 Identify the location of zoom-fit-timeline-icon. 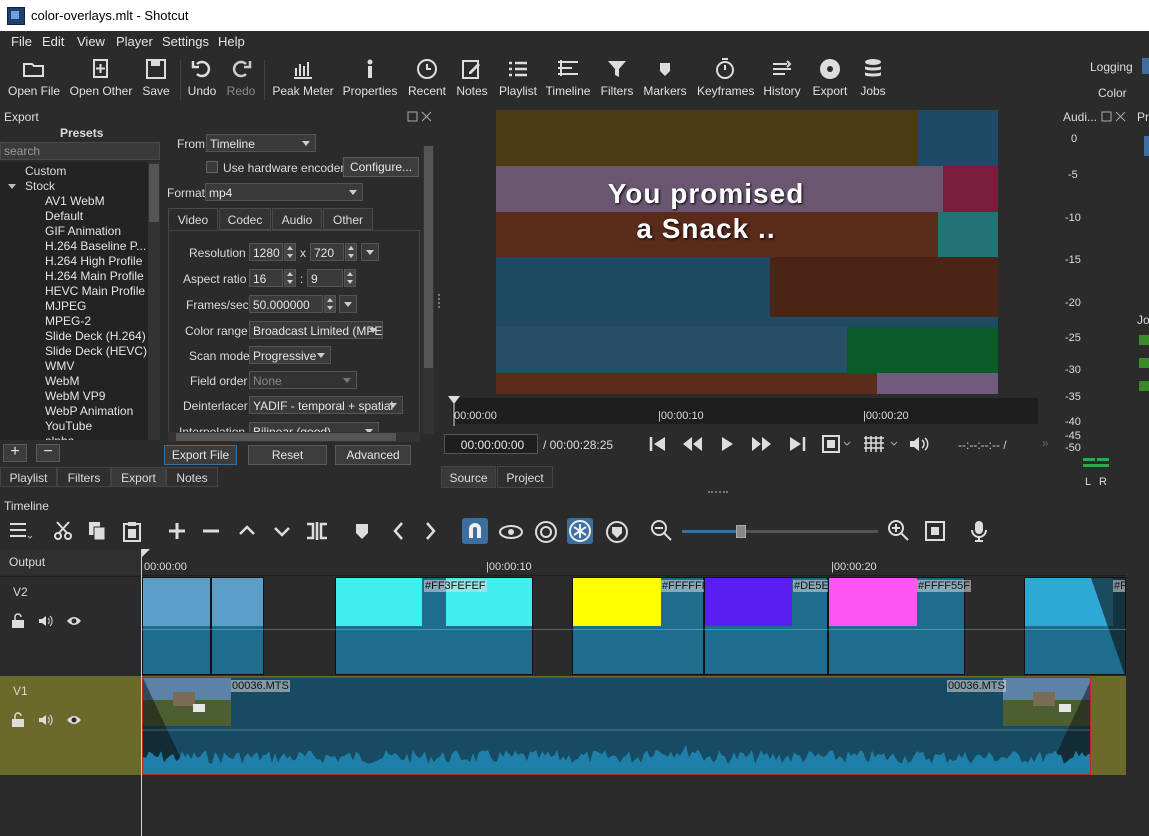
(935, 531).